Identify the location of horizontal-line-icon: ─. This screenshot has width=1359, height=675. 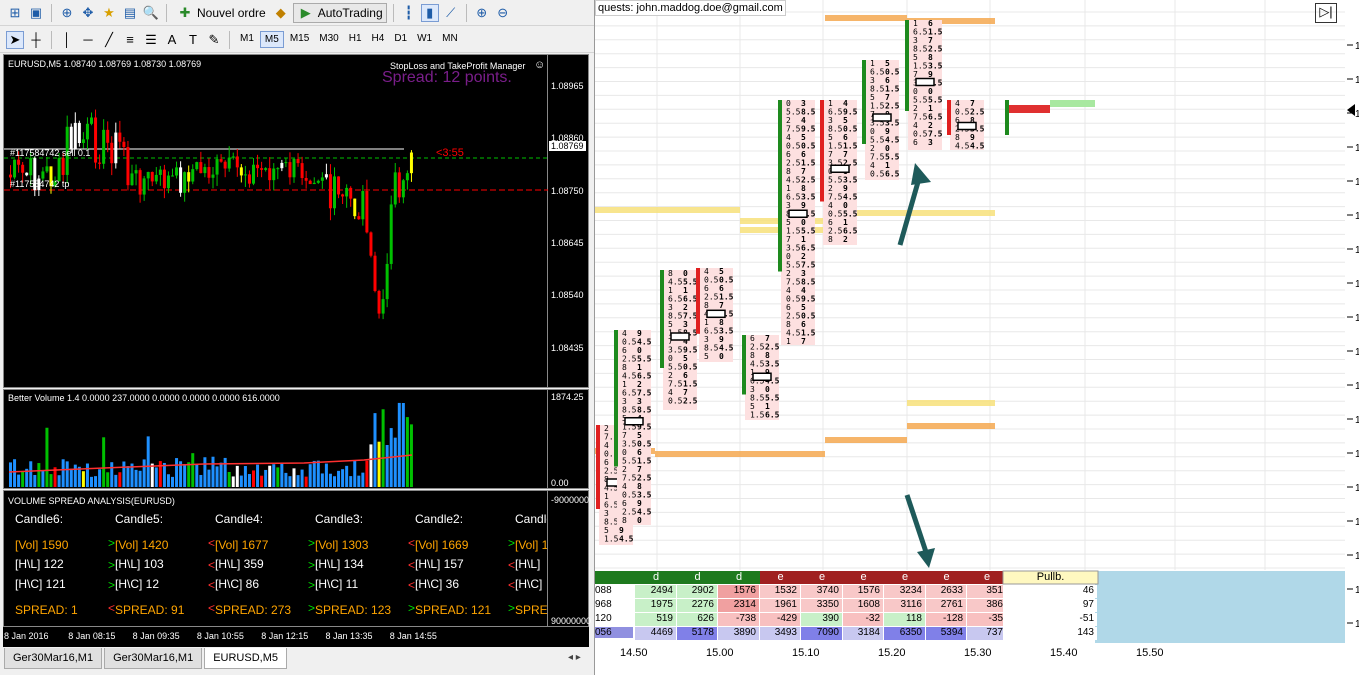
(88, 40).